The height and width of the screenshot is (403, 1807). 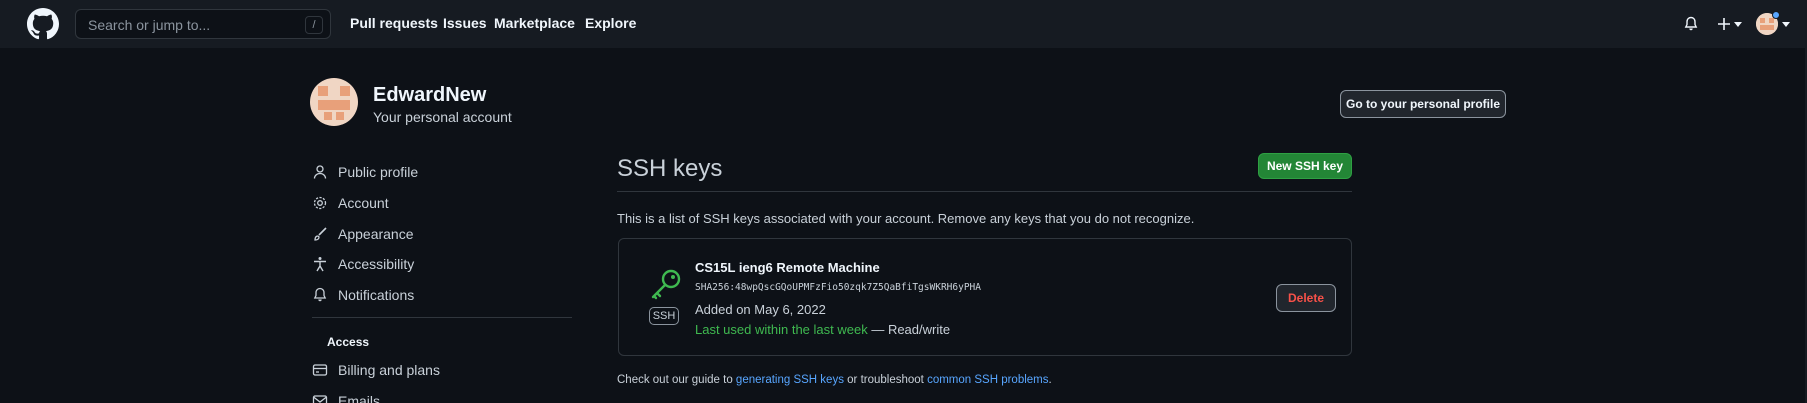 What do you see at coordinates (984, 191) in the screenshot?
I see `title-divider` at bounding box center [984, 191].